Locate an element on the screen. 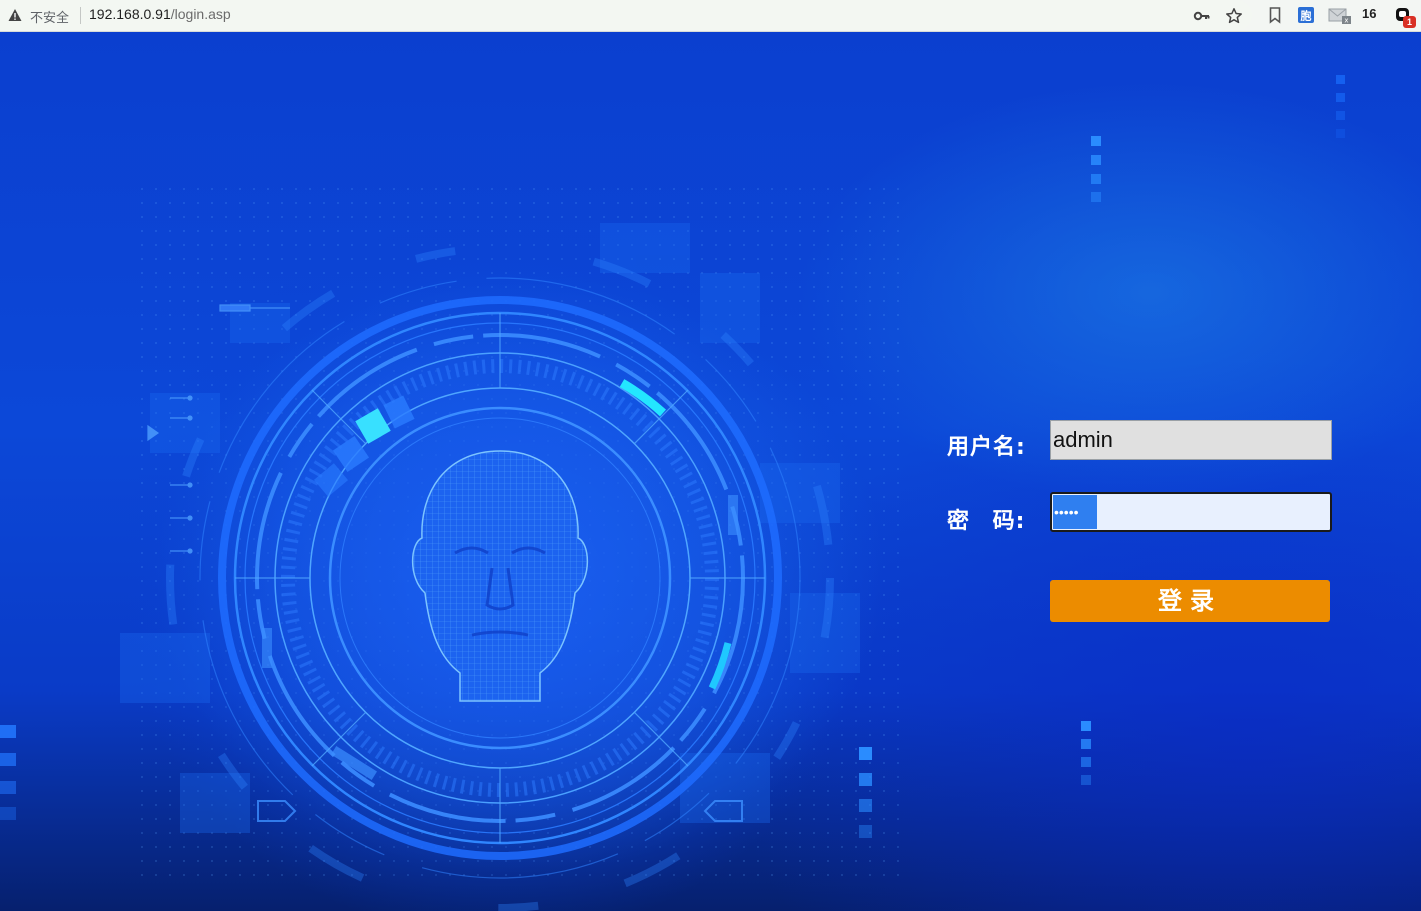  url-host: 192.168.0.91 is located at coordinates (130, 14).